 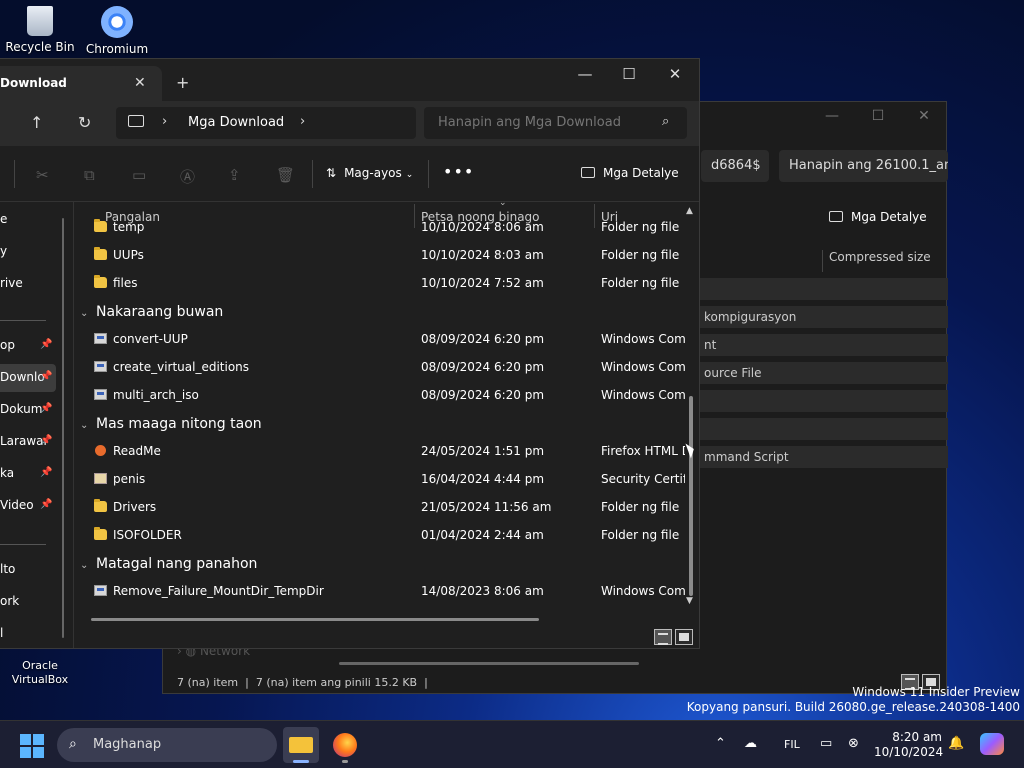 I want to click on recycle-bin-icon, so click(x=40, y=21).